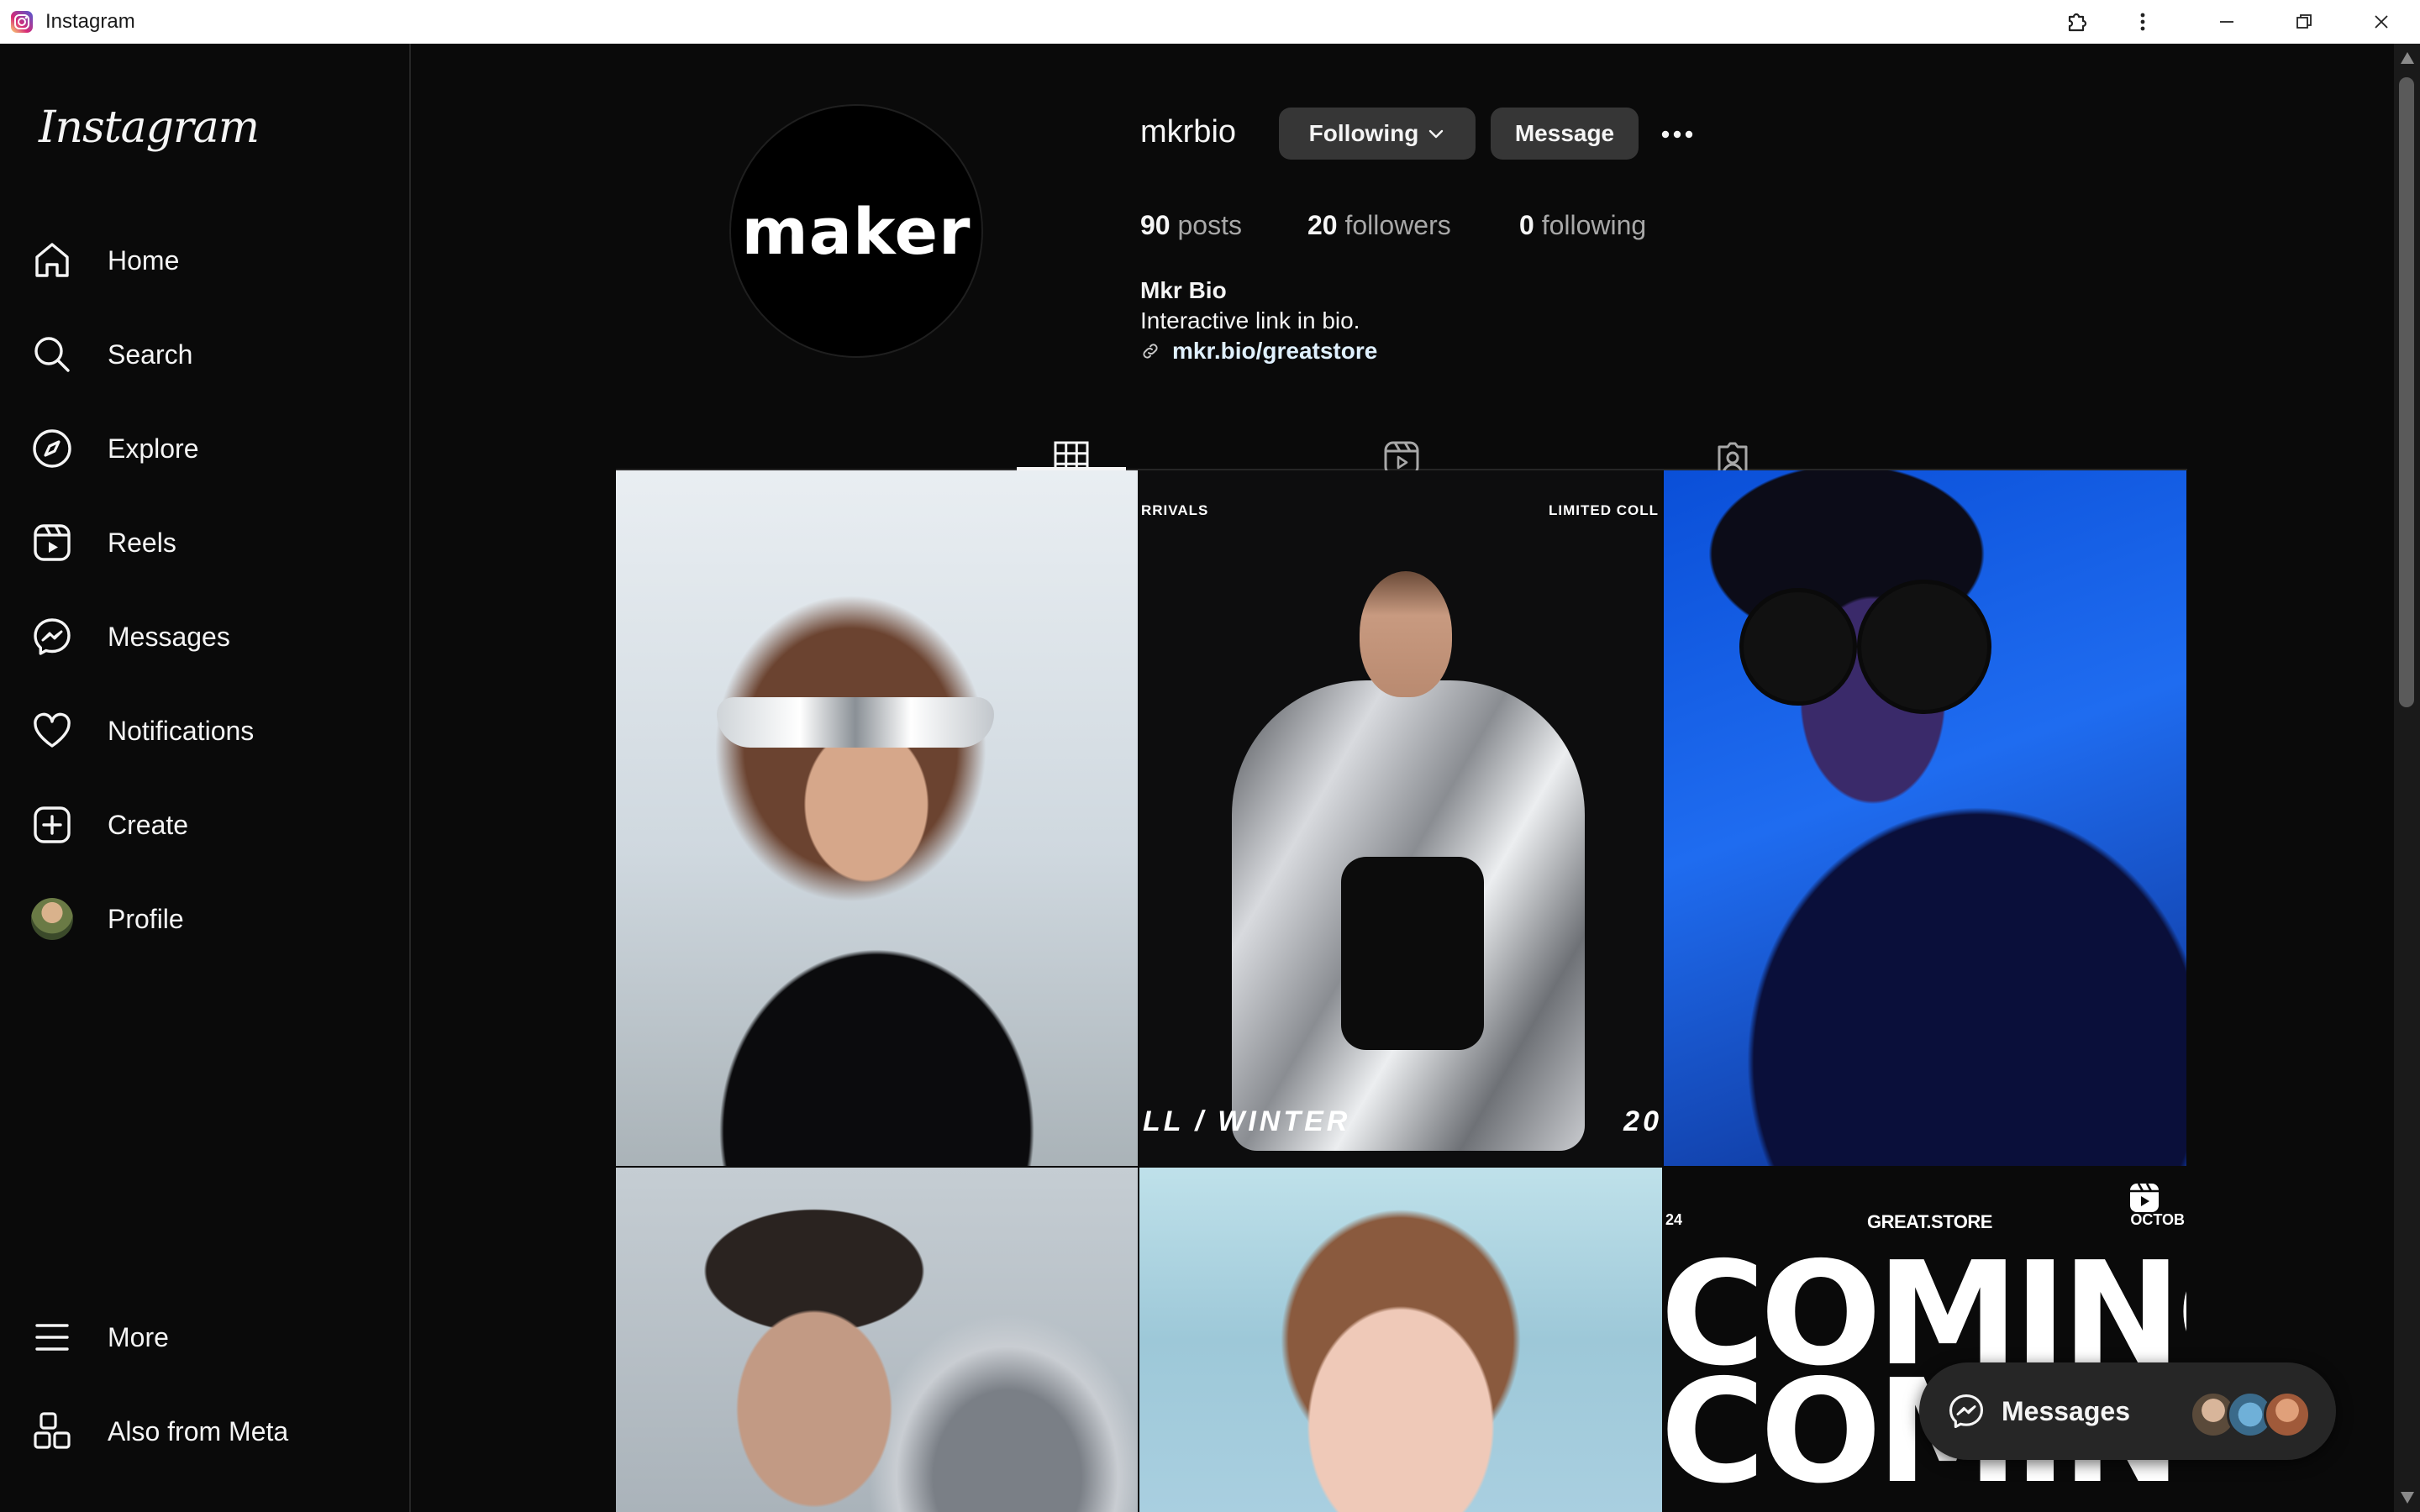 This screenshot has height=1512, width=2420. I want to click on scroll-up-arrow, so click(2407, 58).